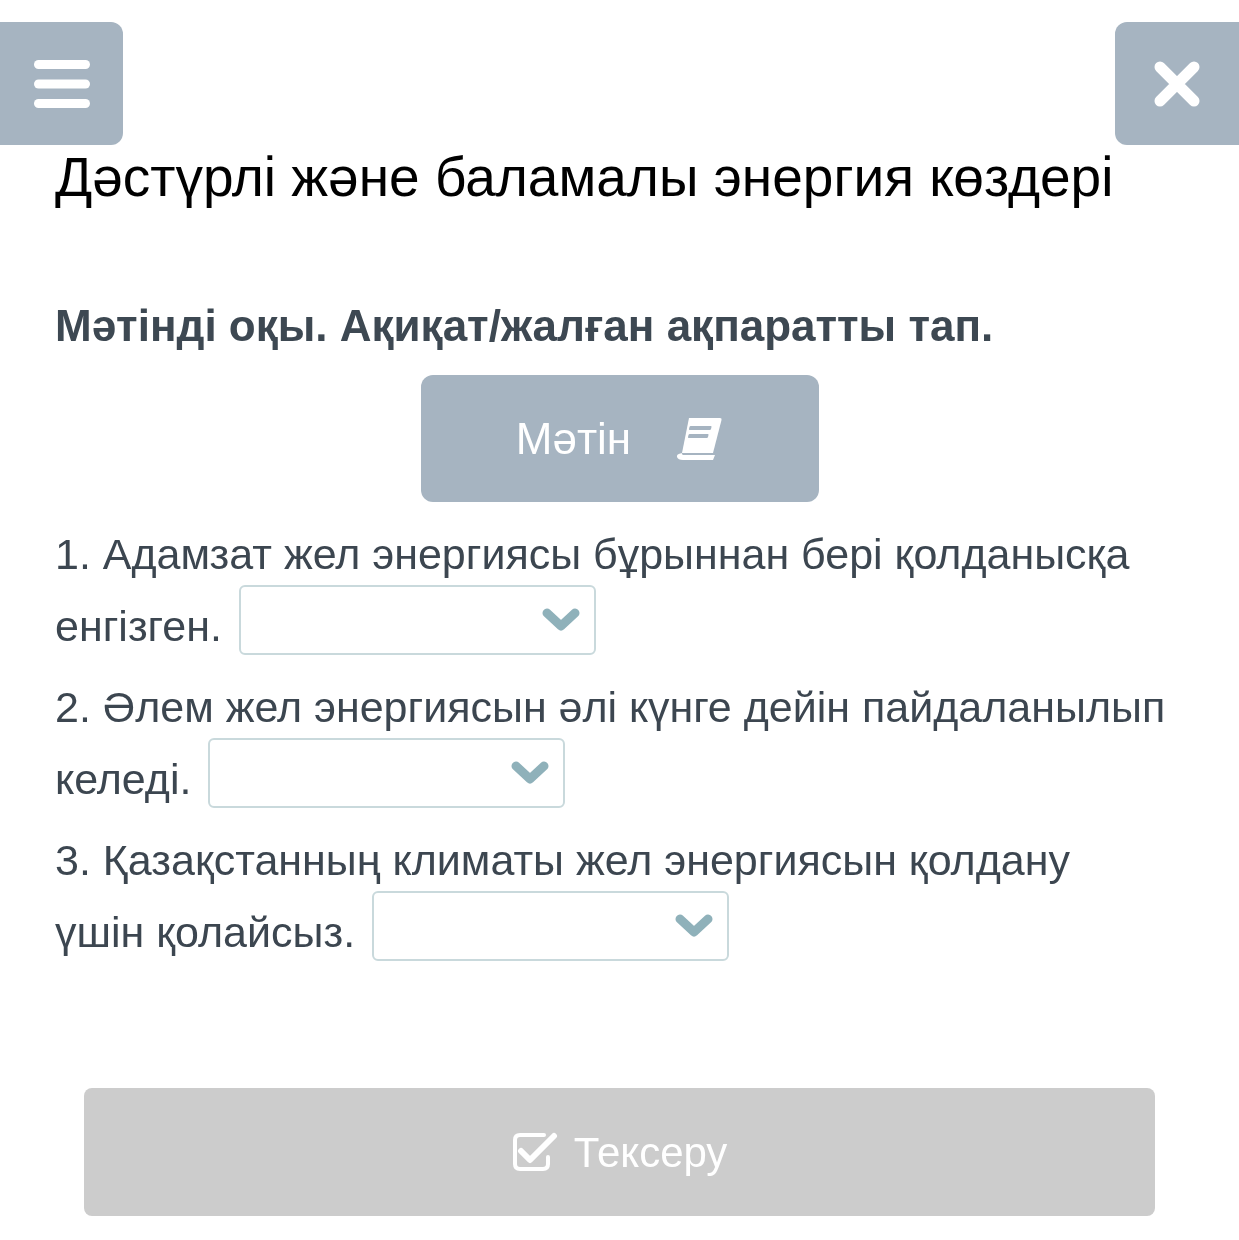 This screenshot has height=1240, width=1239. Describe the element at coordinates (534, 1152) in the screenshot. I see `checkbox-tick-icon` at that location.